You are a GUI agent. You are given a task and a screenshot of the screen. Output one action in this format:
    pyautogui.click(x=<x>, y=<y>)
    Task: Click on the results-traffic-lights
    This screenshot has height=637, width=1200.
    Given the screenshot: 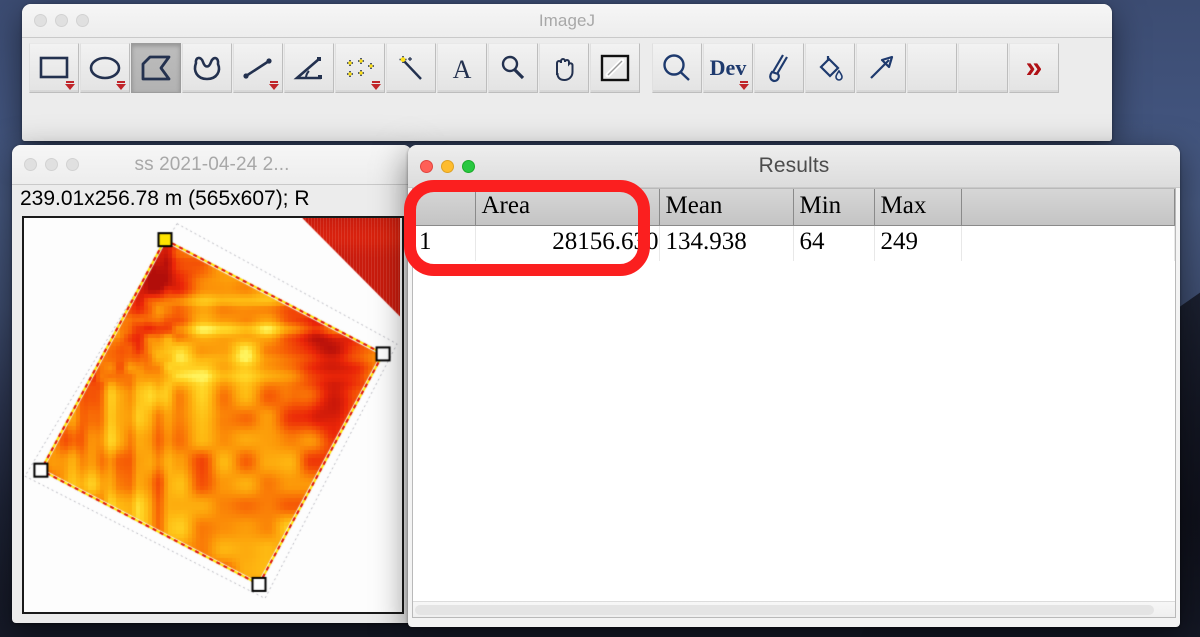 What is the action you would take?
    pyautogui.click(x=441, y=166)
    